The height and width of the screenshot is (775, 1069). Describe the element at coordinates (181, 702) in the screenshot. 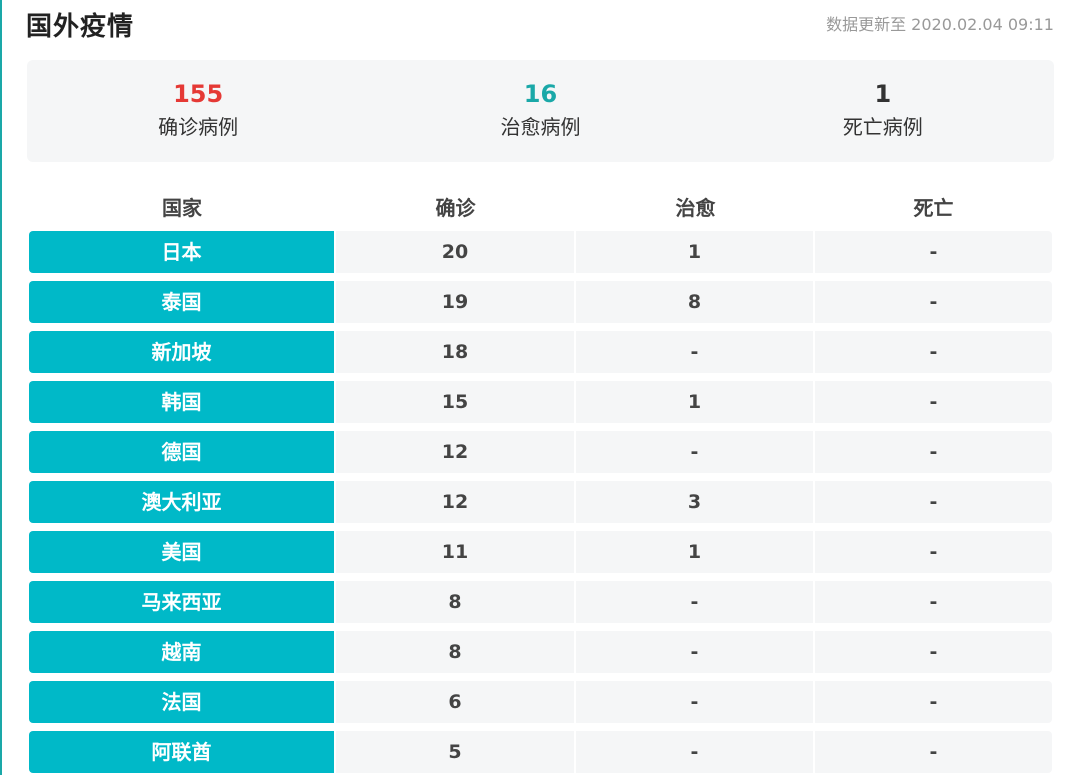

I see `country-cell: 法国` at that location.